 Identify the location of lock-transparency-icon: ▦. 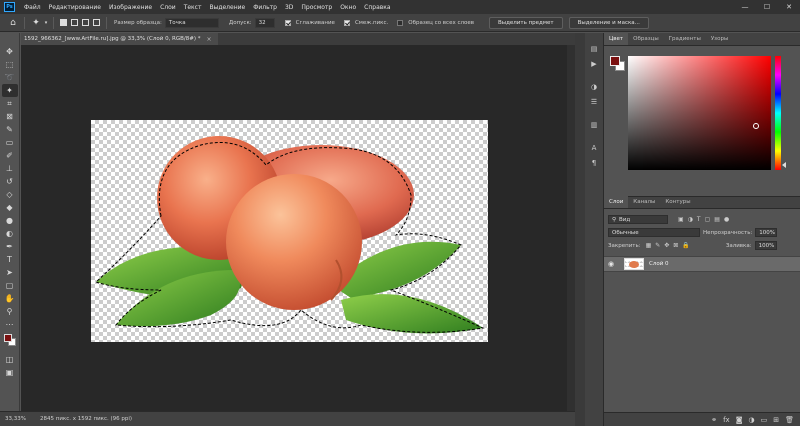
(649, 245).